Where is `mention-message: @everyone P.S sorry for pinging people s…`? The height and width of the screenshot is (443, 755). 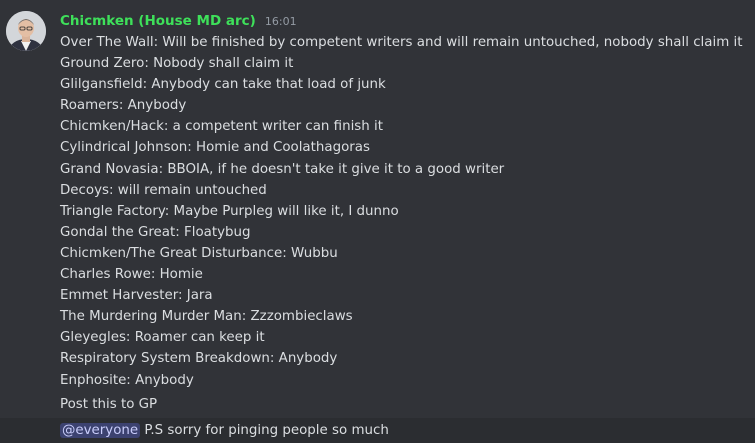
mention-message: @everyone P.S sorry for pinging people s… is located at coordinates (224, 430).